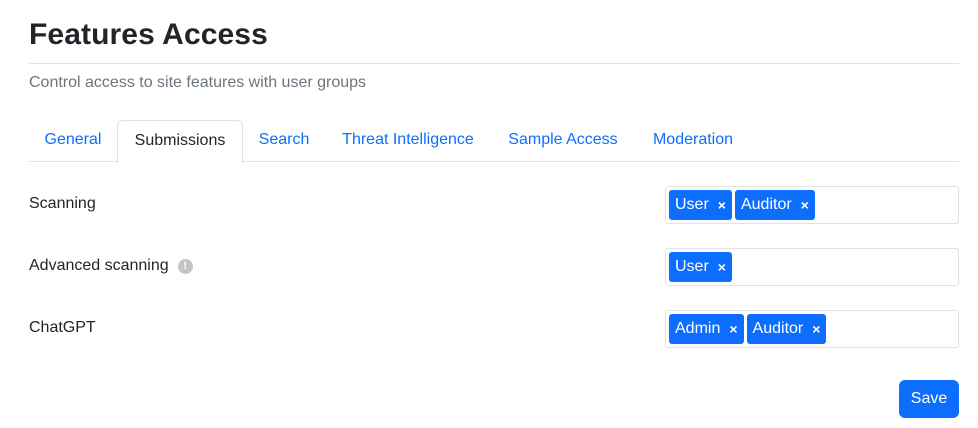 This screenshot has width=978, height=428. What do you see at coordinates (812, 267) in the screenshot?
I see `advanced-scanning-groups-select: User ×` at bounding box center [812, 267].